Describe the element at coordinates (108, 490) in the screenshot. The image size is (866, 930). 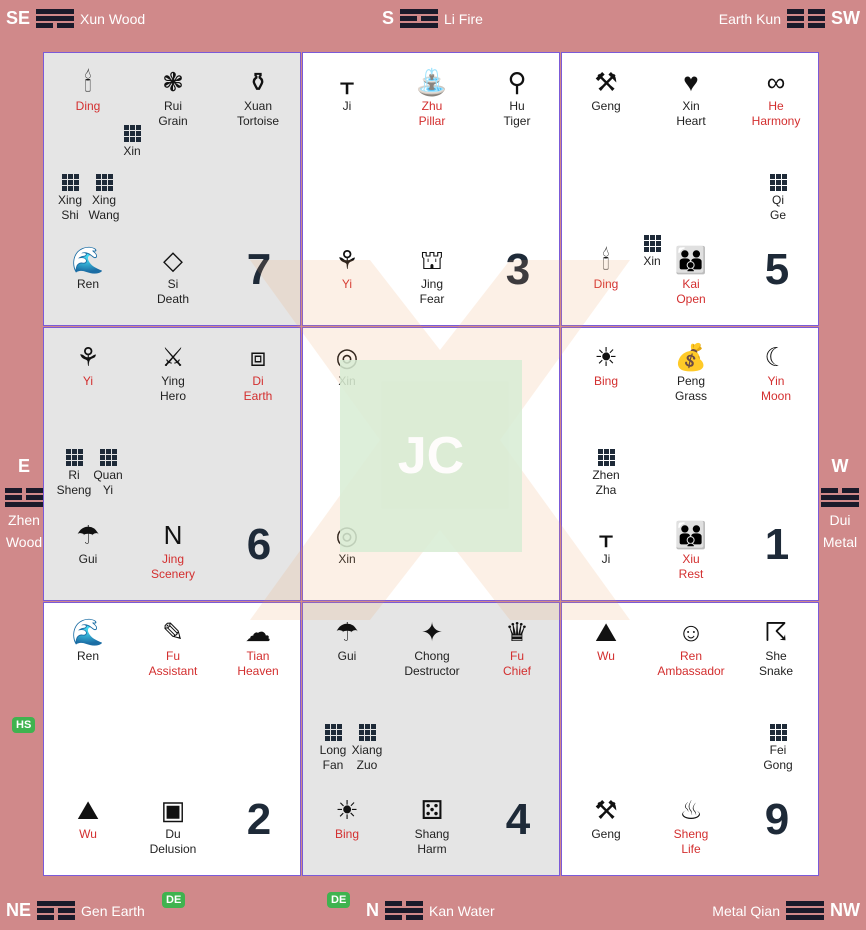
I see `star-sublabel: Yi` at that location.